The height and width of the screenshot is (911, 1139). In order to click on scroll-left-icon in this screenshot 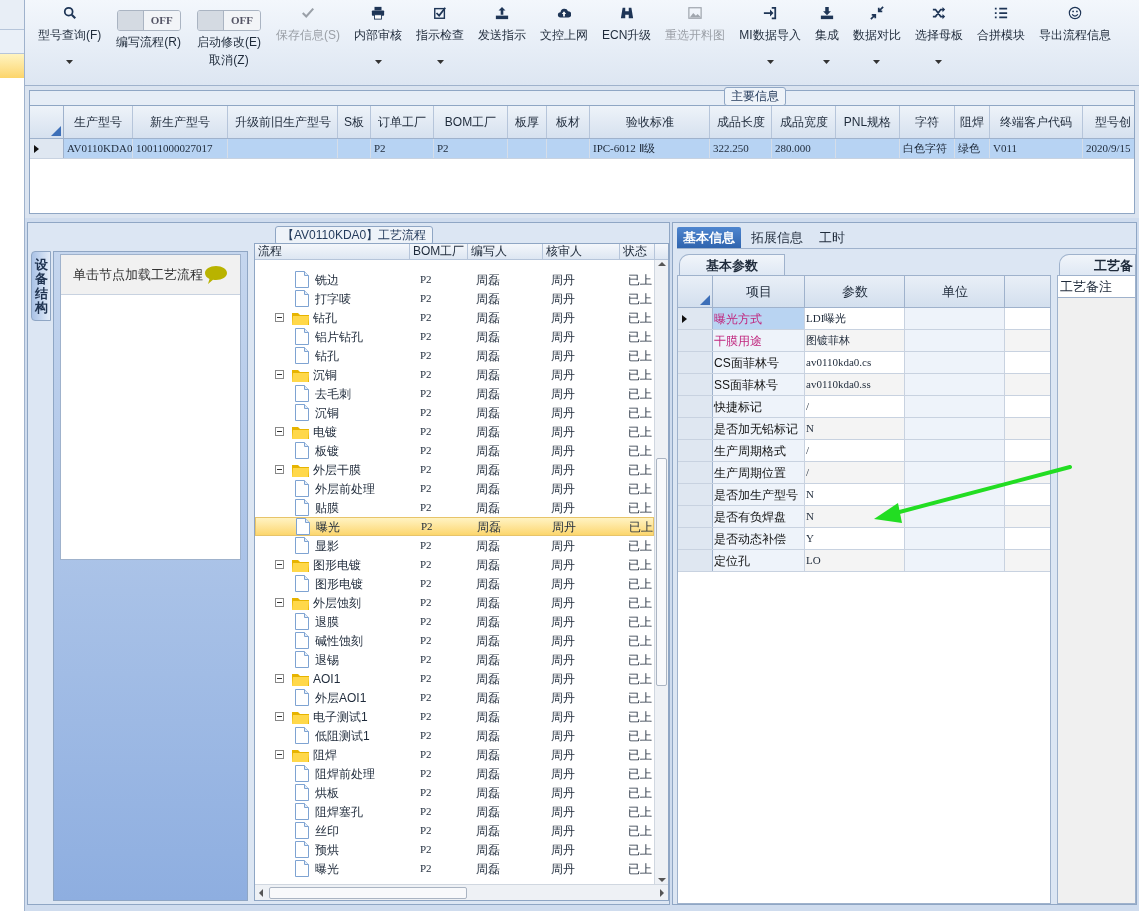, I will do `click(261, 892)`.